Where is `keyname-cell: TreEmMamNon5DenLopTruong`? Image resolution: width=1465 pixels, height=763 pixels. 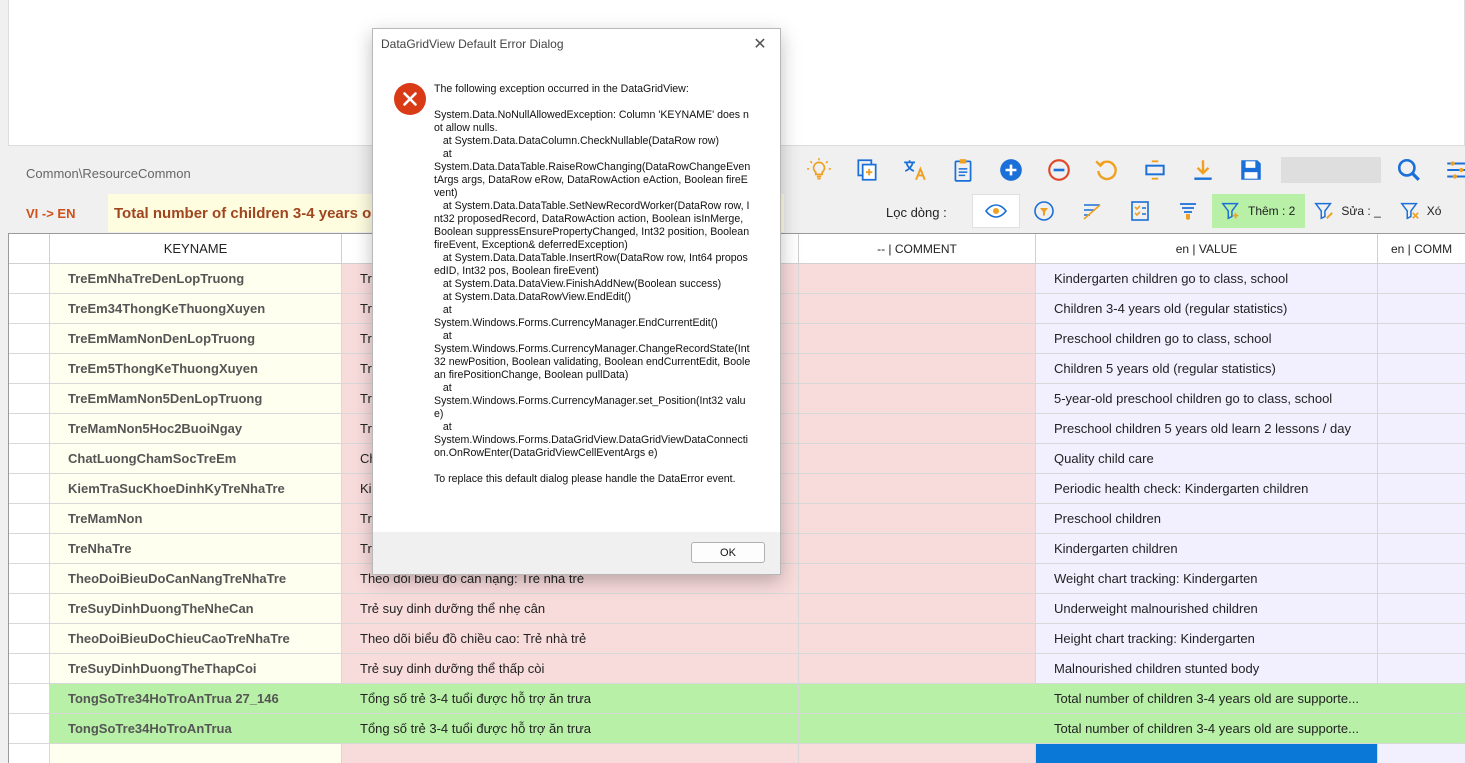
keyname-cell: TreEmMamNon5DenLopTruong is located at coordinates (196, 399).